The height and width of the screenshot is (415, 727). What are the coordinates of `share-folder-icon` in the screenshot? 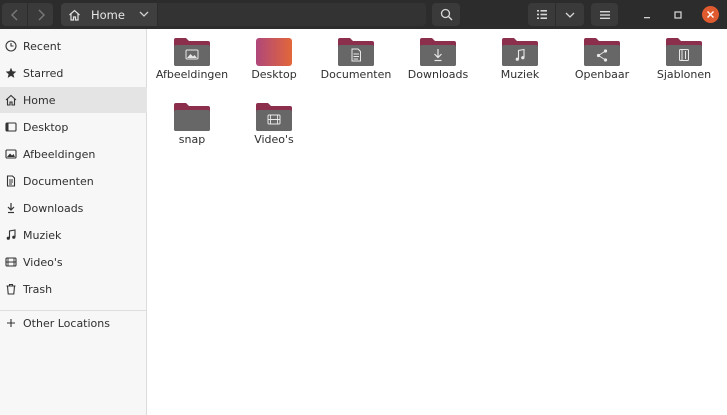 It's located at (602, 52).